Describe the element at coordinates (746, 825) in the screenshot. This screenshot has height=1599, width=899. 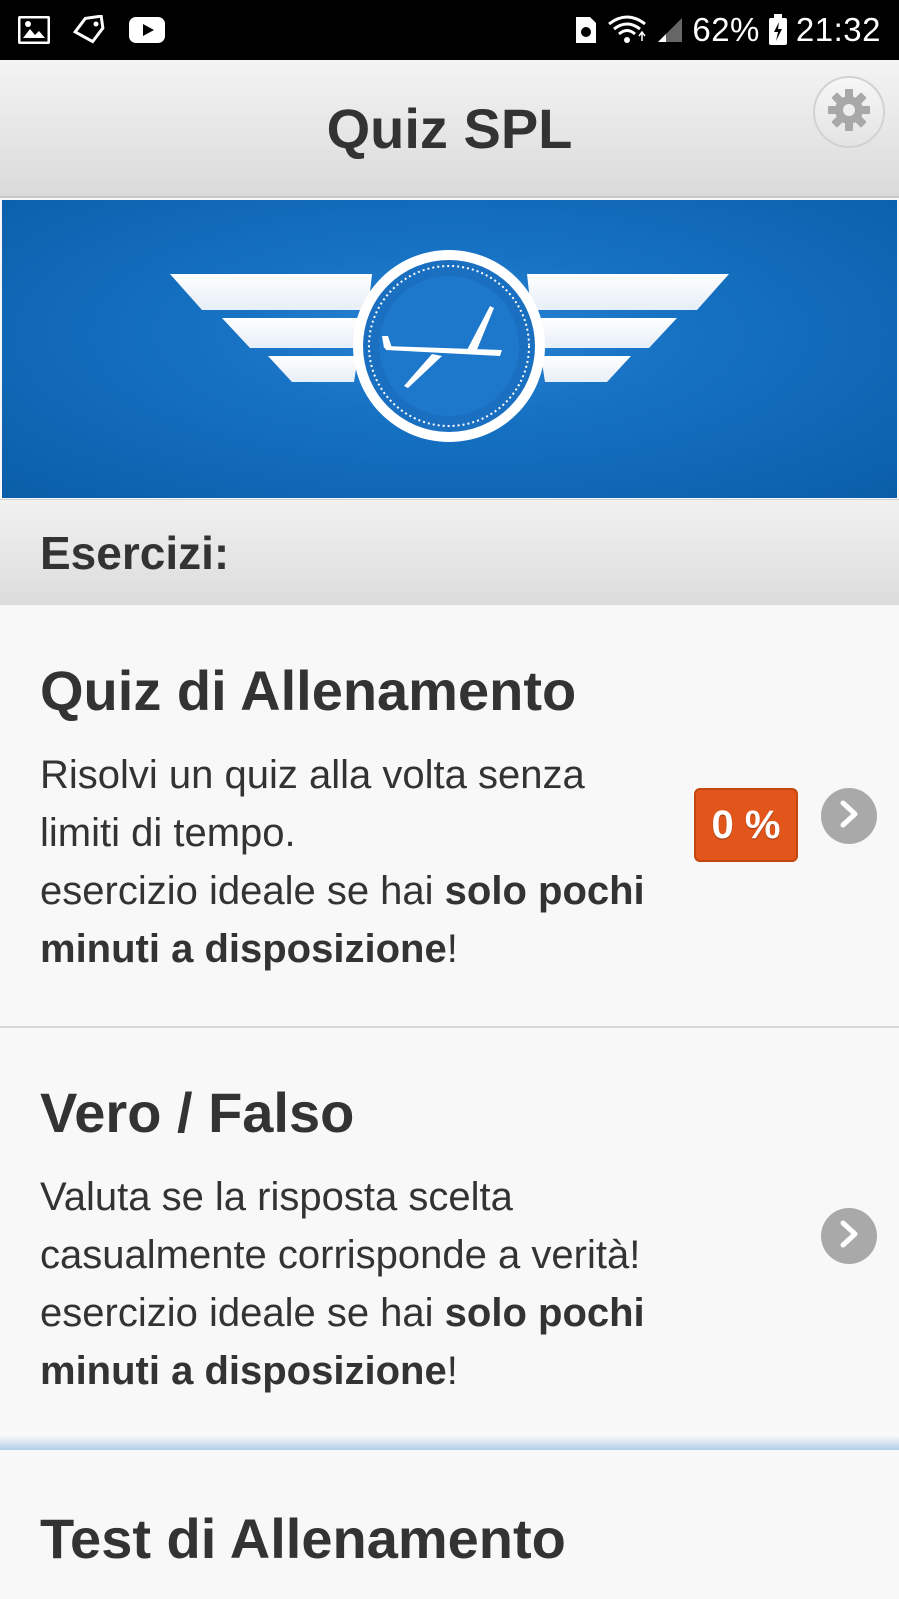
I see `progress-badge: 0 %` at that location.